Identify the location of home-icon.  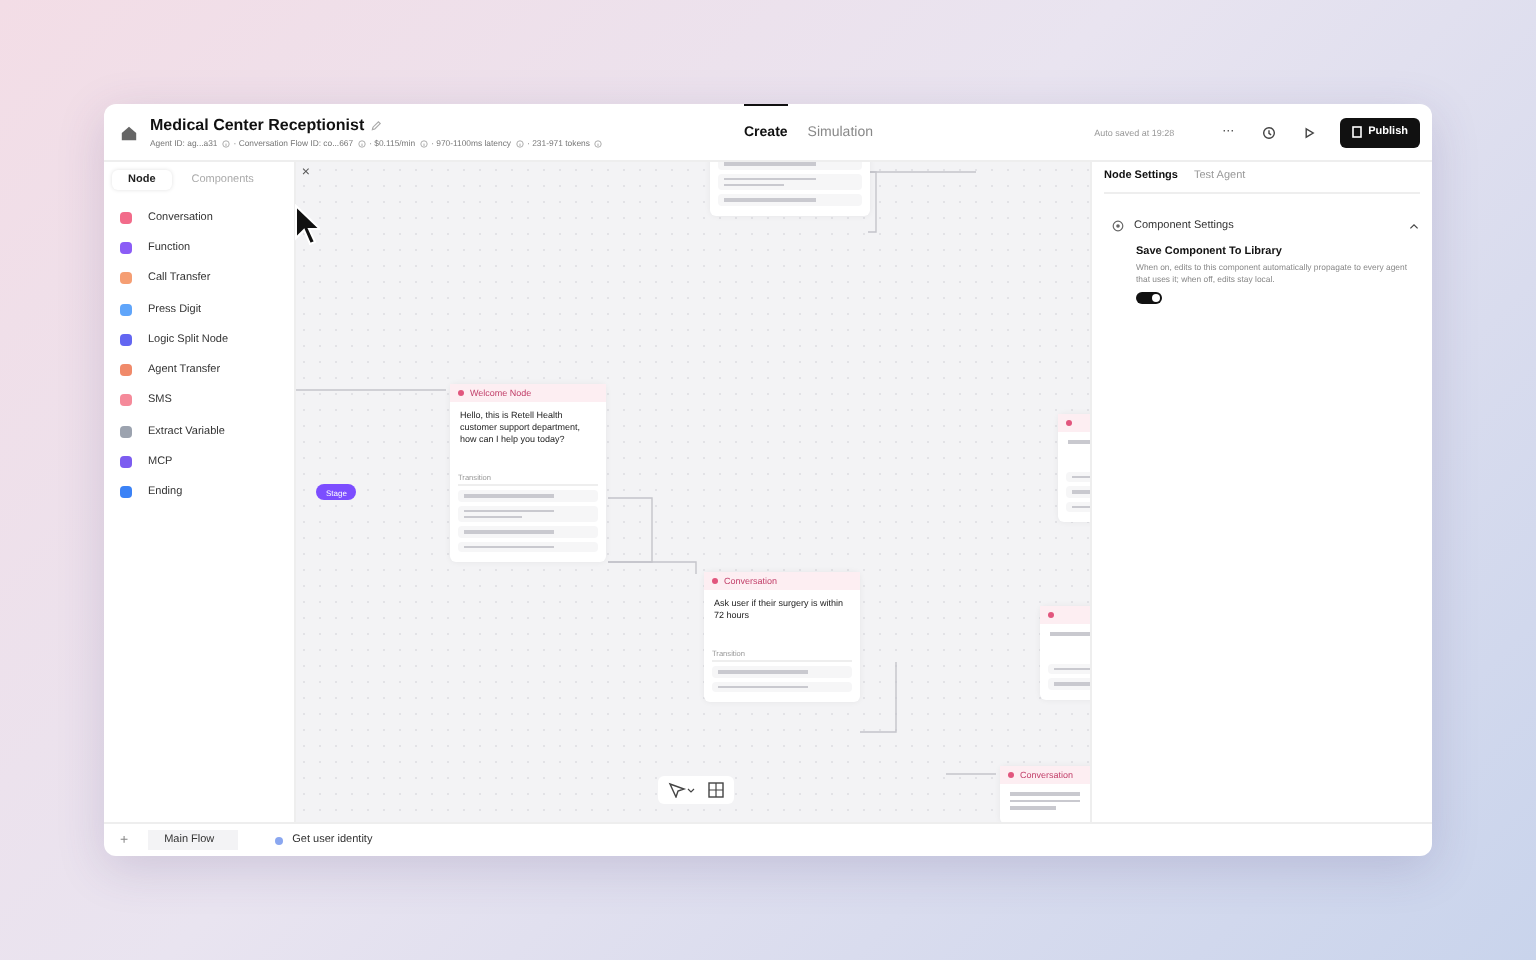
(129, 132).